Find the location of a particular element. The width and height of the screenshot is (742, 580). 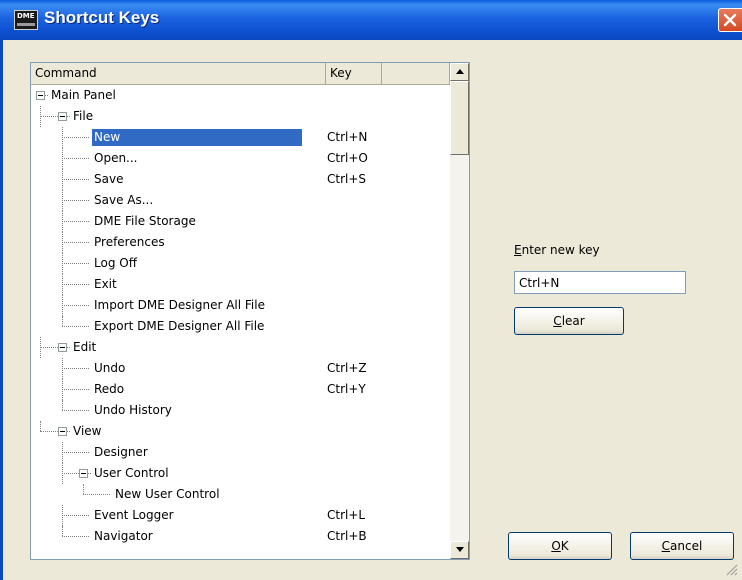

scroll-down-button is located at coordinates (459, 550).